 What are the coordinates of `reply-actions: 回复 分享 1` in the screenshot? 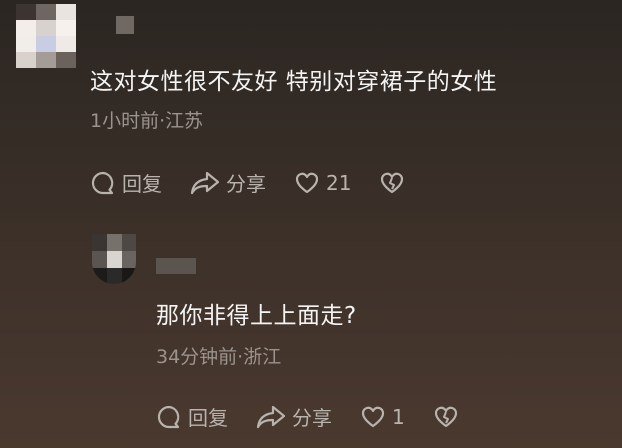 It's located at (321, 416).